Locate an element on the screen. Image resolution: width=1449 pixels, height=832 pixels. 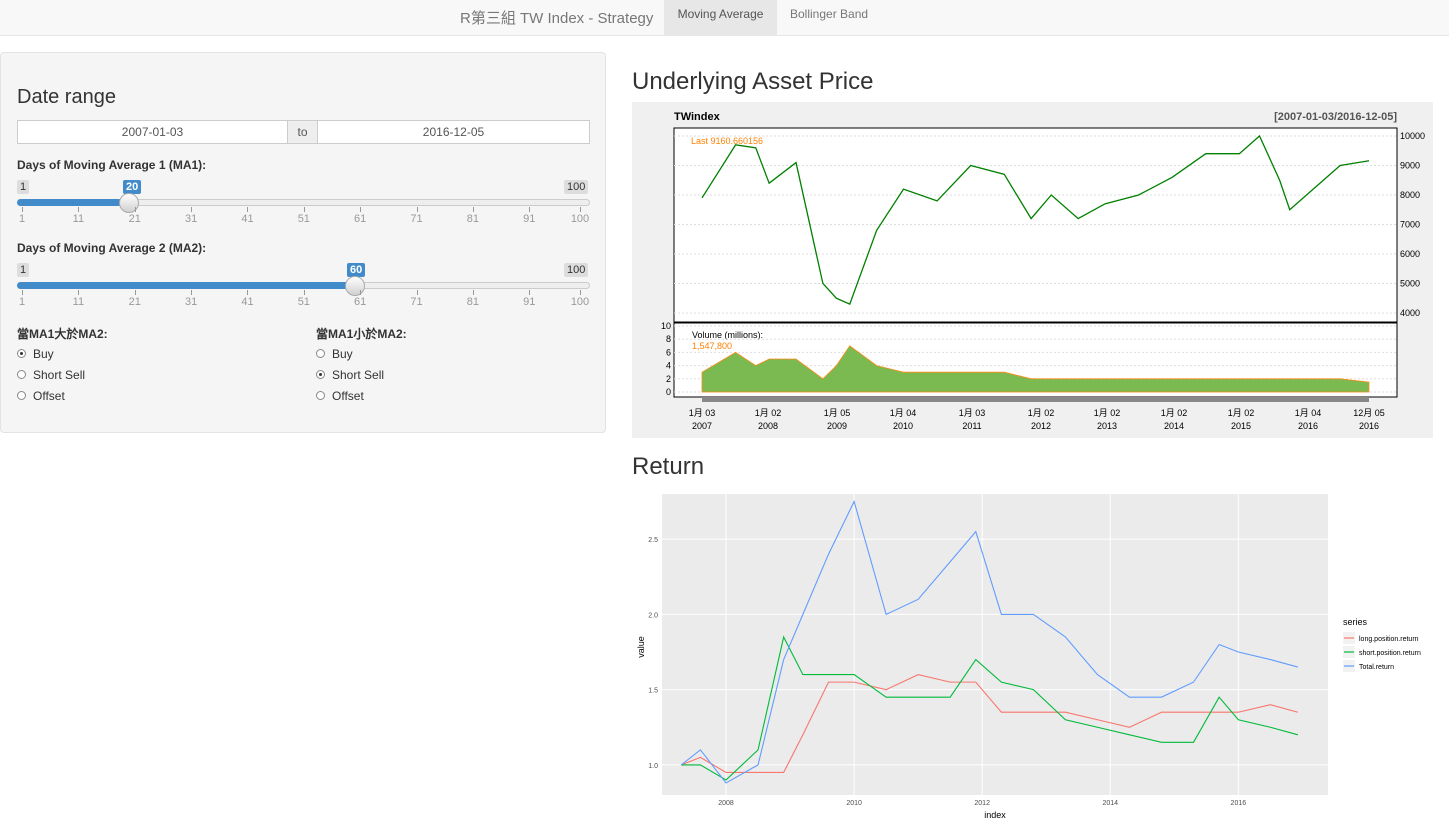
ma1-label: Days of Moving Average 1 (MA1): is located at coordinates (112, 165).